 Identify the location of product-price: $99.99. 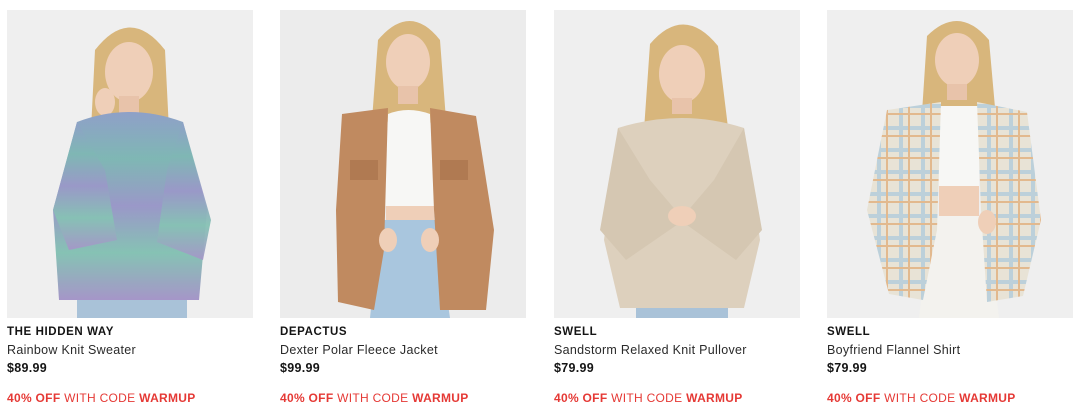
(300, 368).